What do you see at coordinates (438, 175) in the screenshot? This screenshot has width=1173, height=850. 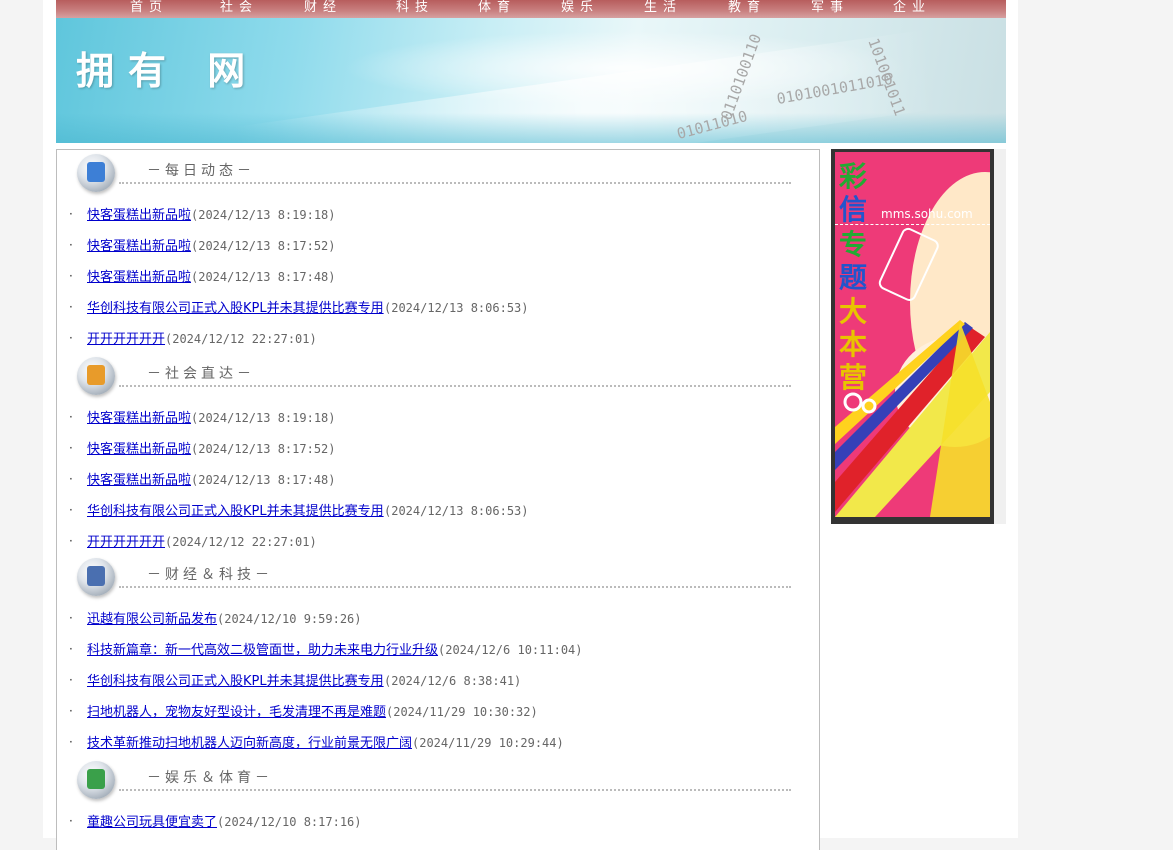 I see `section-header: －每日动态－` at bounding box center [438, 175].